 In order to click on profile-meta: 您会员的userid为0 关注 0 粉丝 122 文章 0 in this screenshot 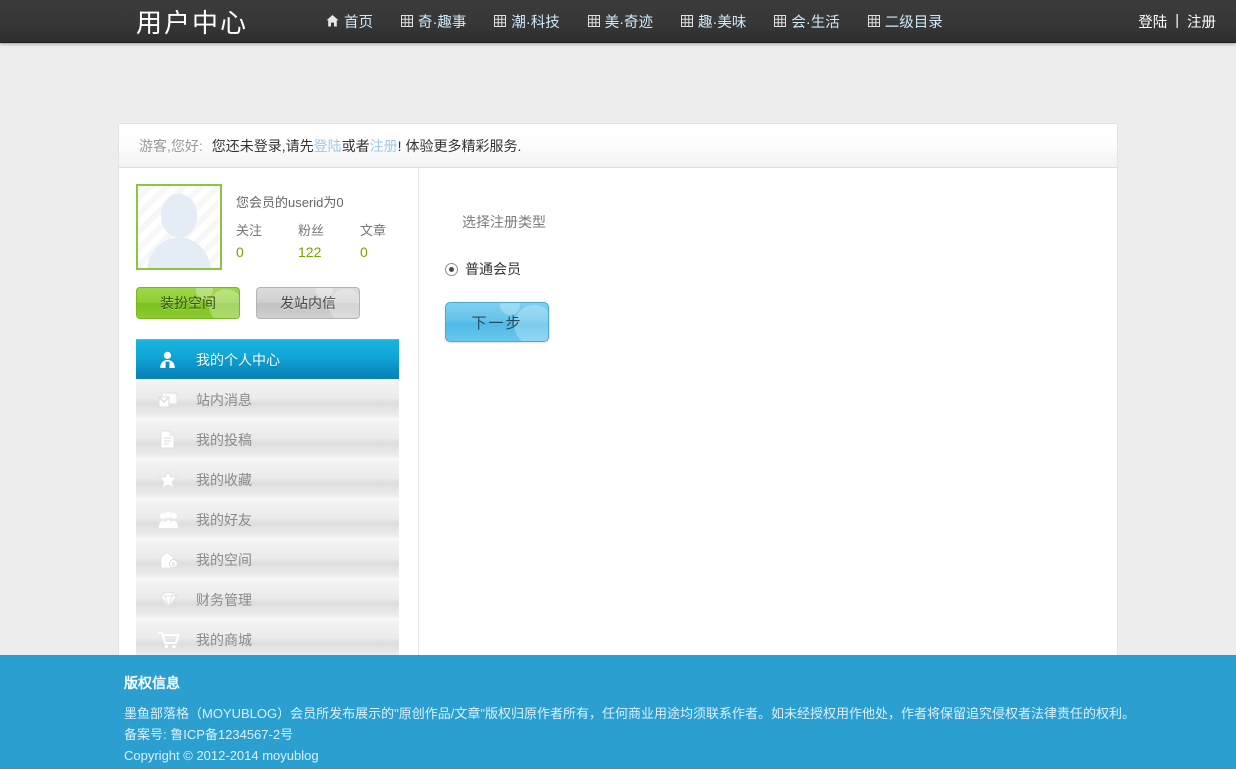, I will do `click(329, 227)`.